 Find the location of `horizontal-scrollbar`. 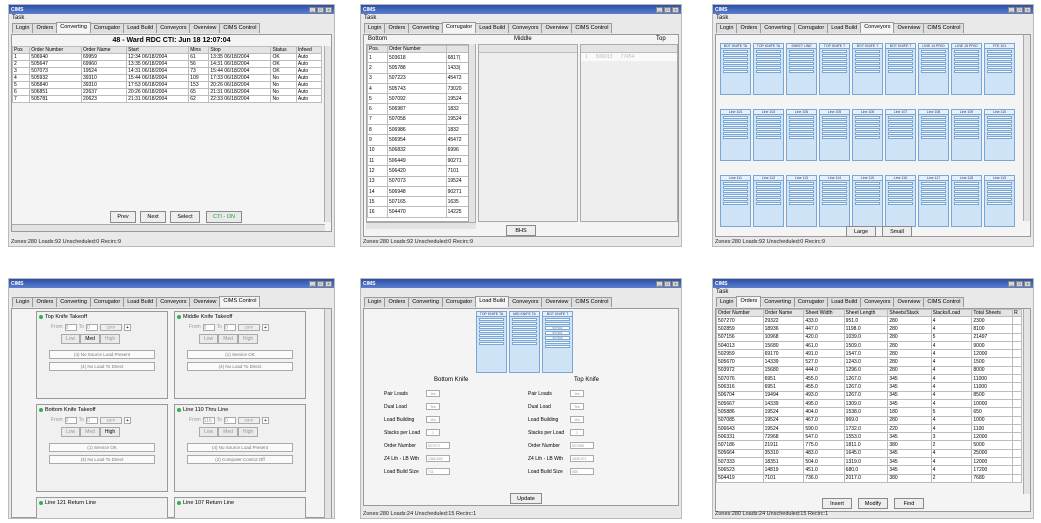

horizontal-scrollbar is located at coordinates (168, 227).